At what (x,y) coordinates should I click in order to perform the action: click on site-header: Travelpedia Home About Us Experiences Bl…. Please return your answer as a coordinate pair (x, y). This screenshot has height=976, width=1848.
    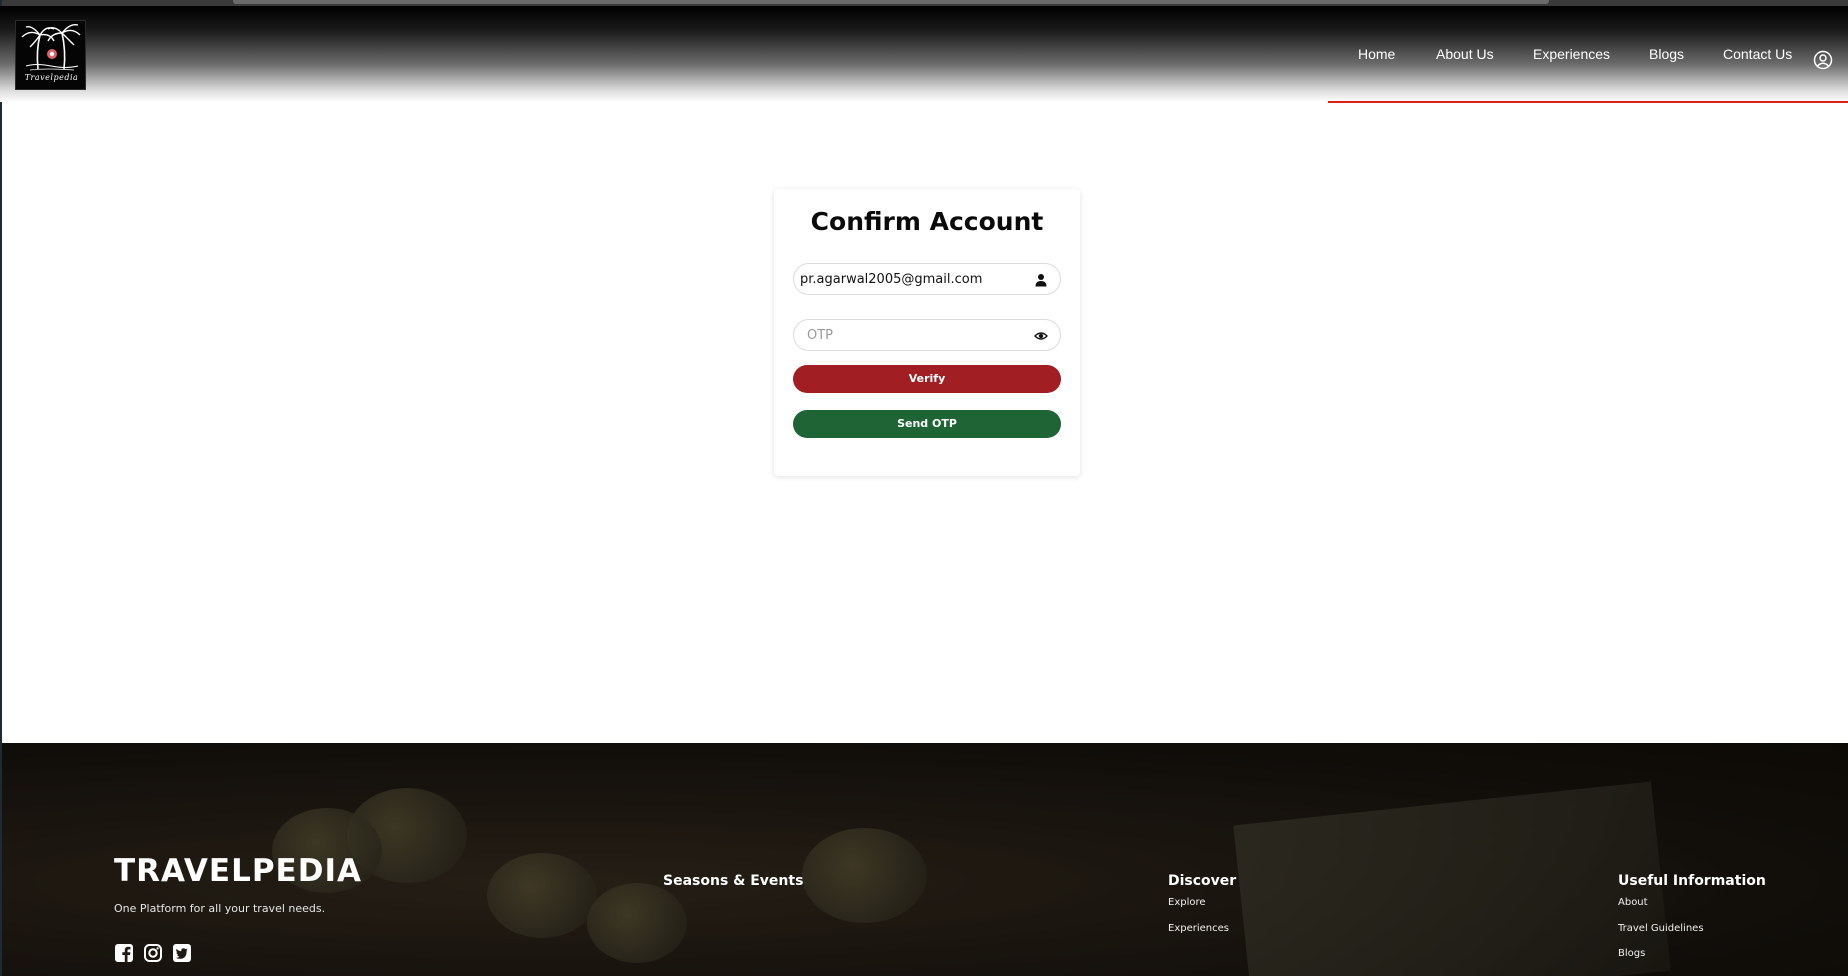
    Looking at the image, I should click on (924, 54).